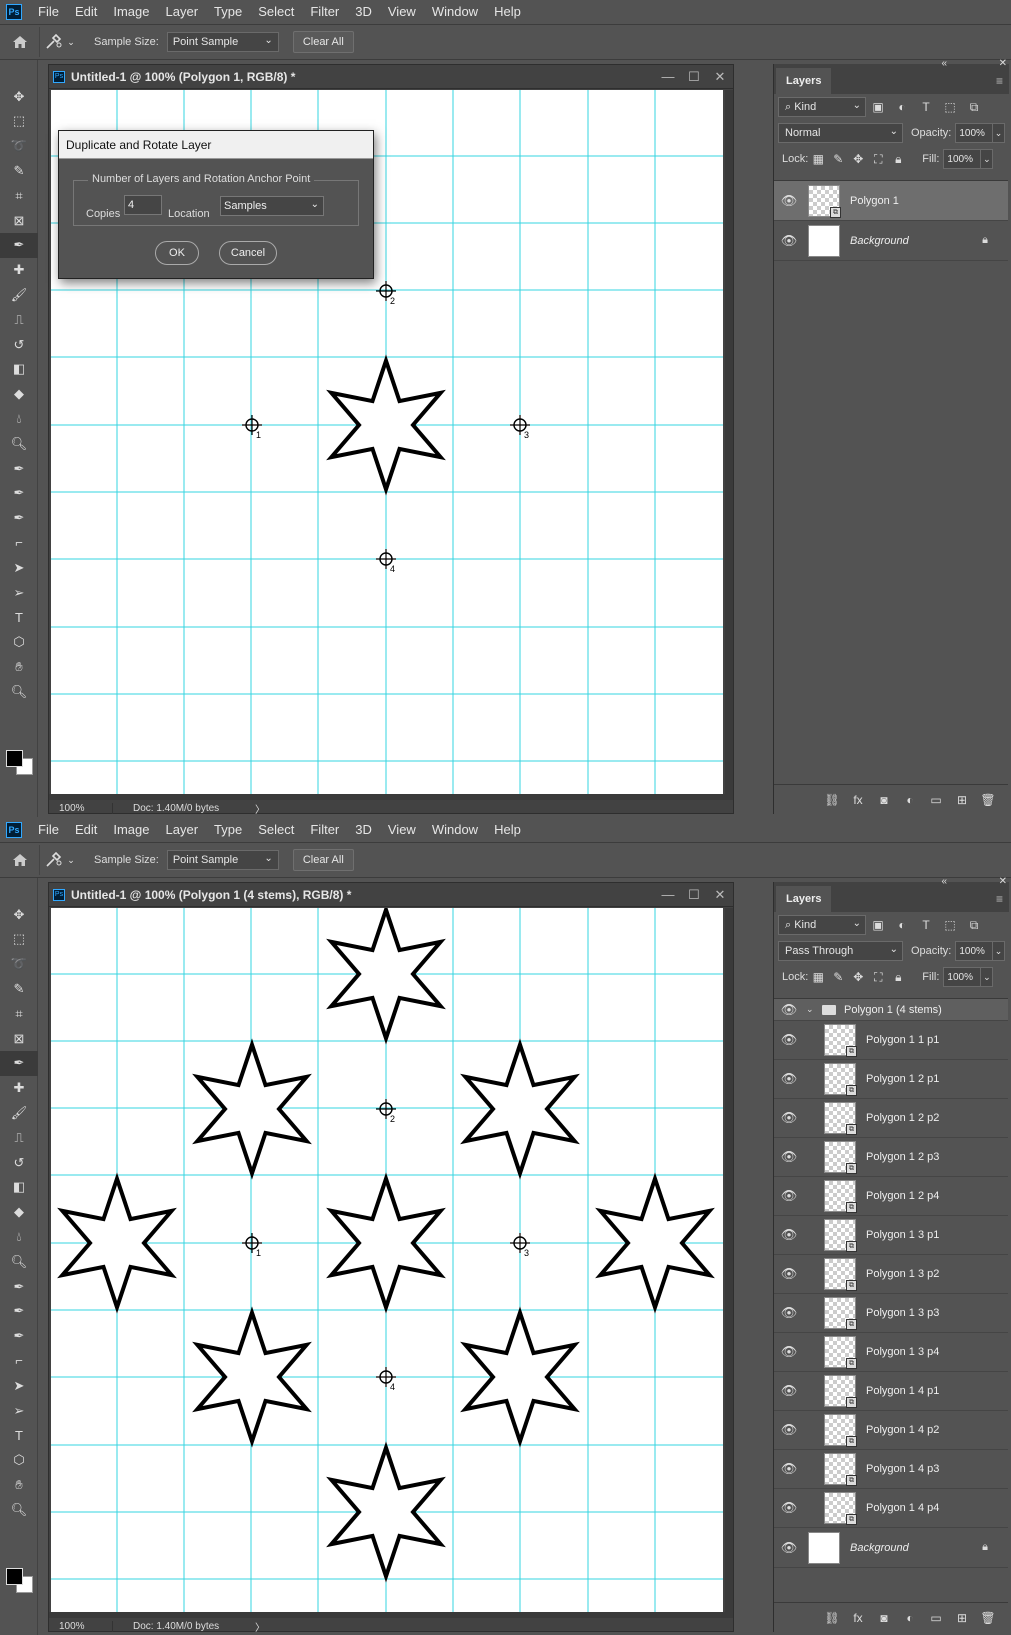 The image size is (1011, 1635). I want to click on zoom-level: 100%, so click(81, 808).